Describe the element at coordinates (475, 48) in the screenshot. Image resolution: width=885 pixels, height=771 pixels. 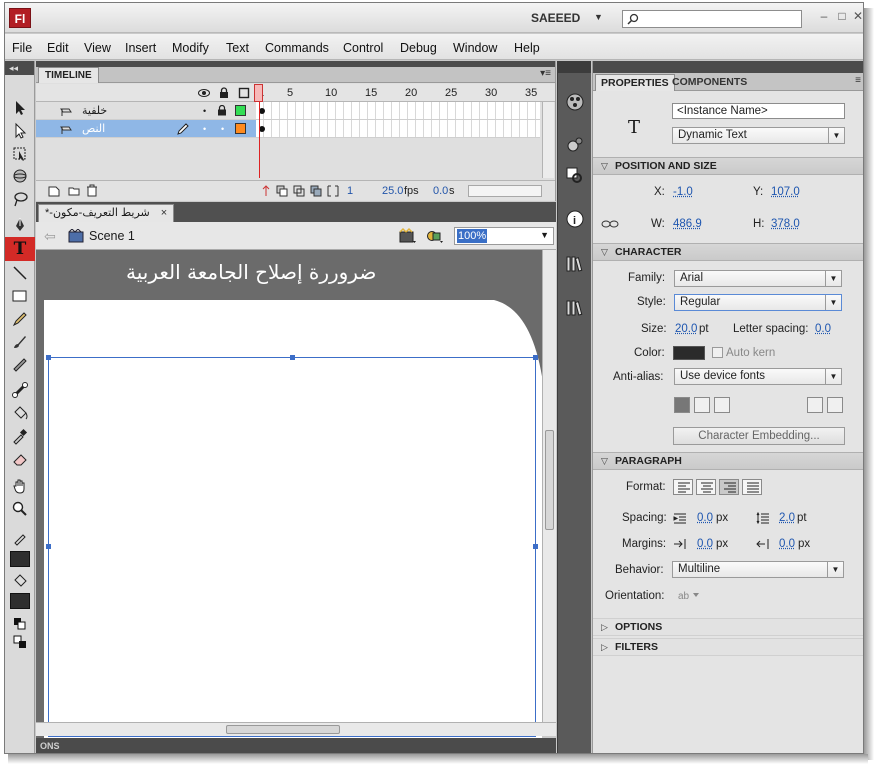
I see `menu-window: Window` at that location.